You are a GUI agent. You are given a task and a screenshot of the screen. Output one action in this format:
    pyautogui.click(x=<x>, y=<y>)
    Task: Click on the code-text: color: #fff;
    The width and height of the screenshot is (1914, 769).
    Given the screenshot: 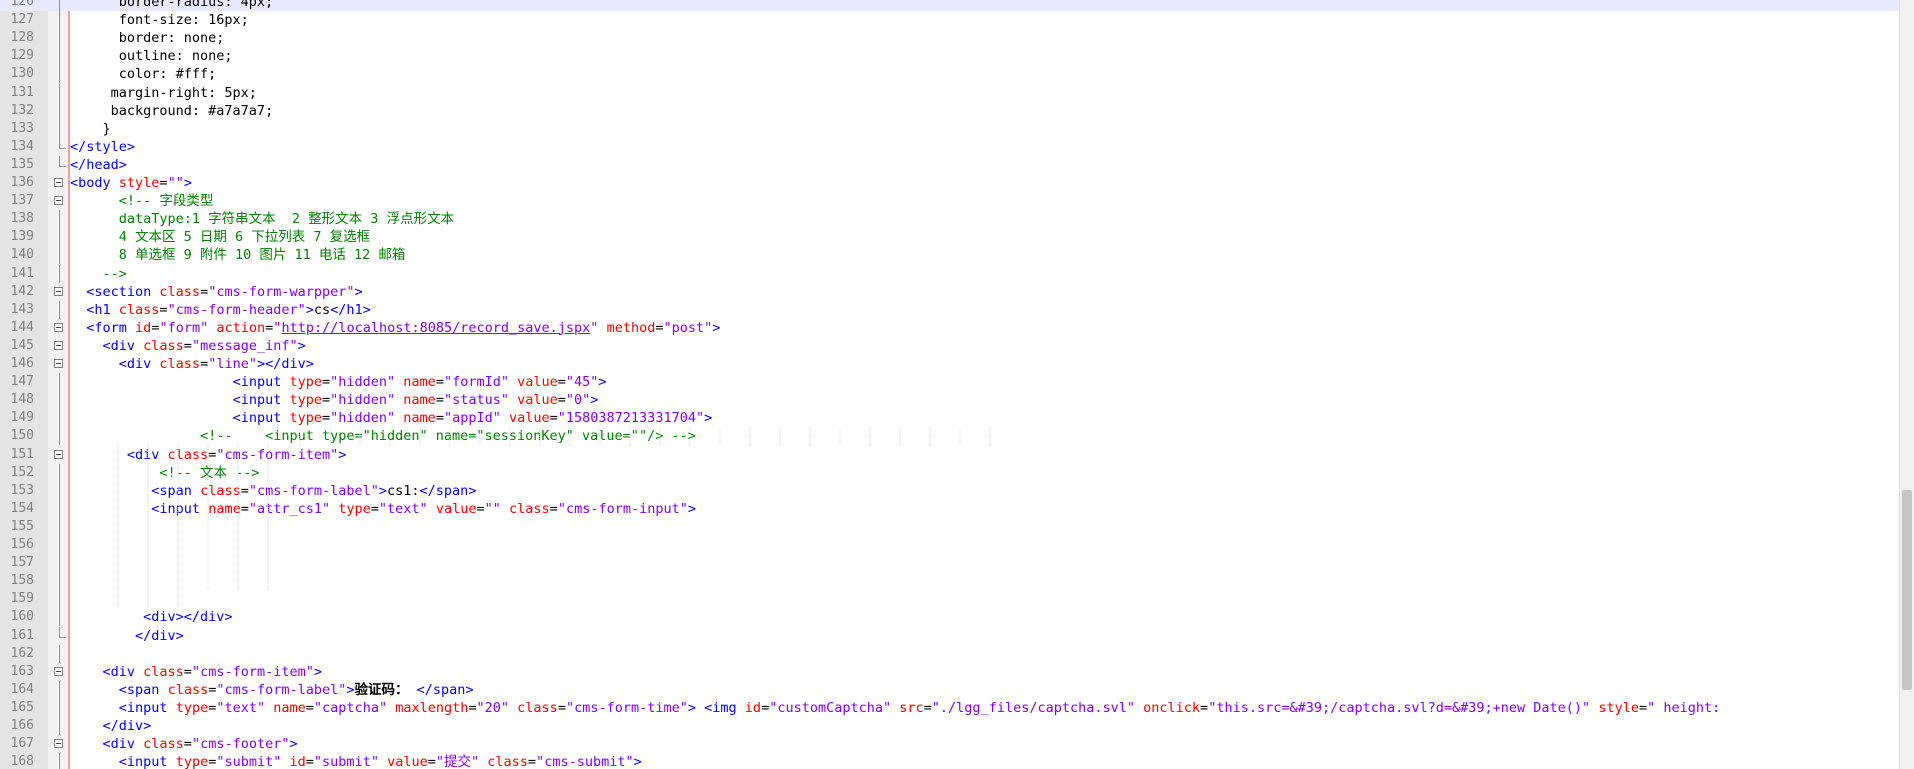 What is the action you would take?
    pyautogui.click(x=143, y=74)
    